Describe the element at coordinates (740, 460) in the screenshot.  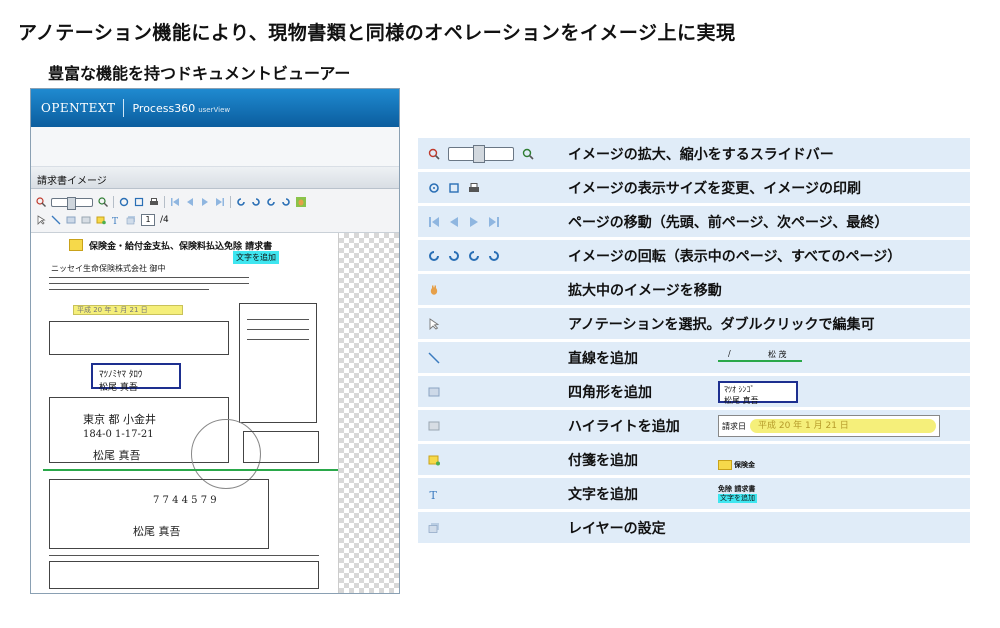
I see `sticky-note-sample: 保険金` at that location.